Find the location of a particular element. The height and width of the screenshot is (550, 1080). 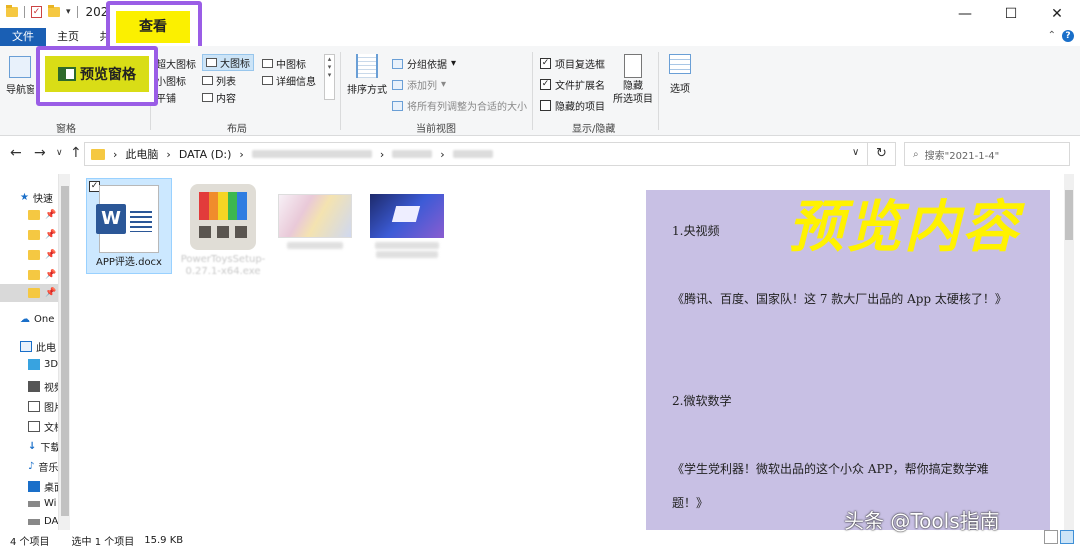

file-name-blurred is located at coordinates (407, 245).